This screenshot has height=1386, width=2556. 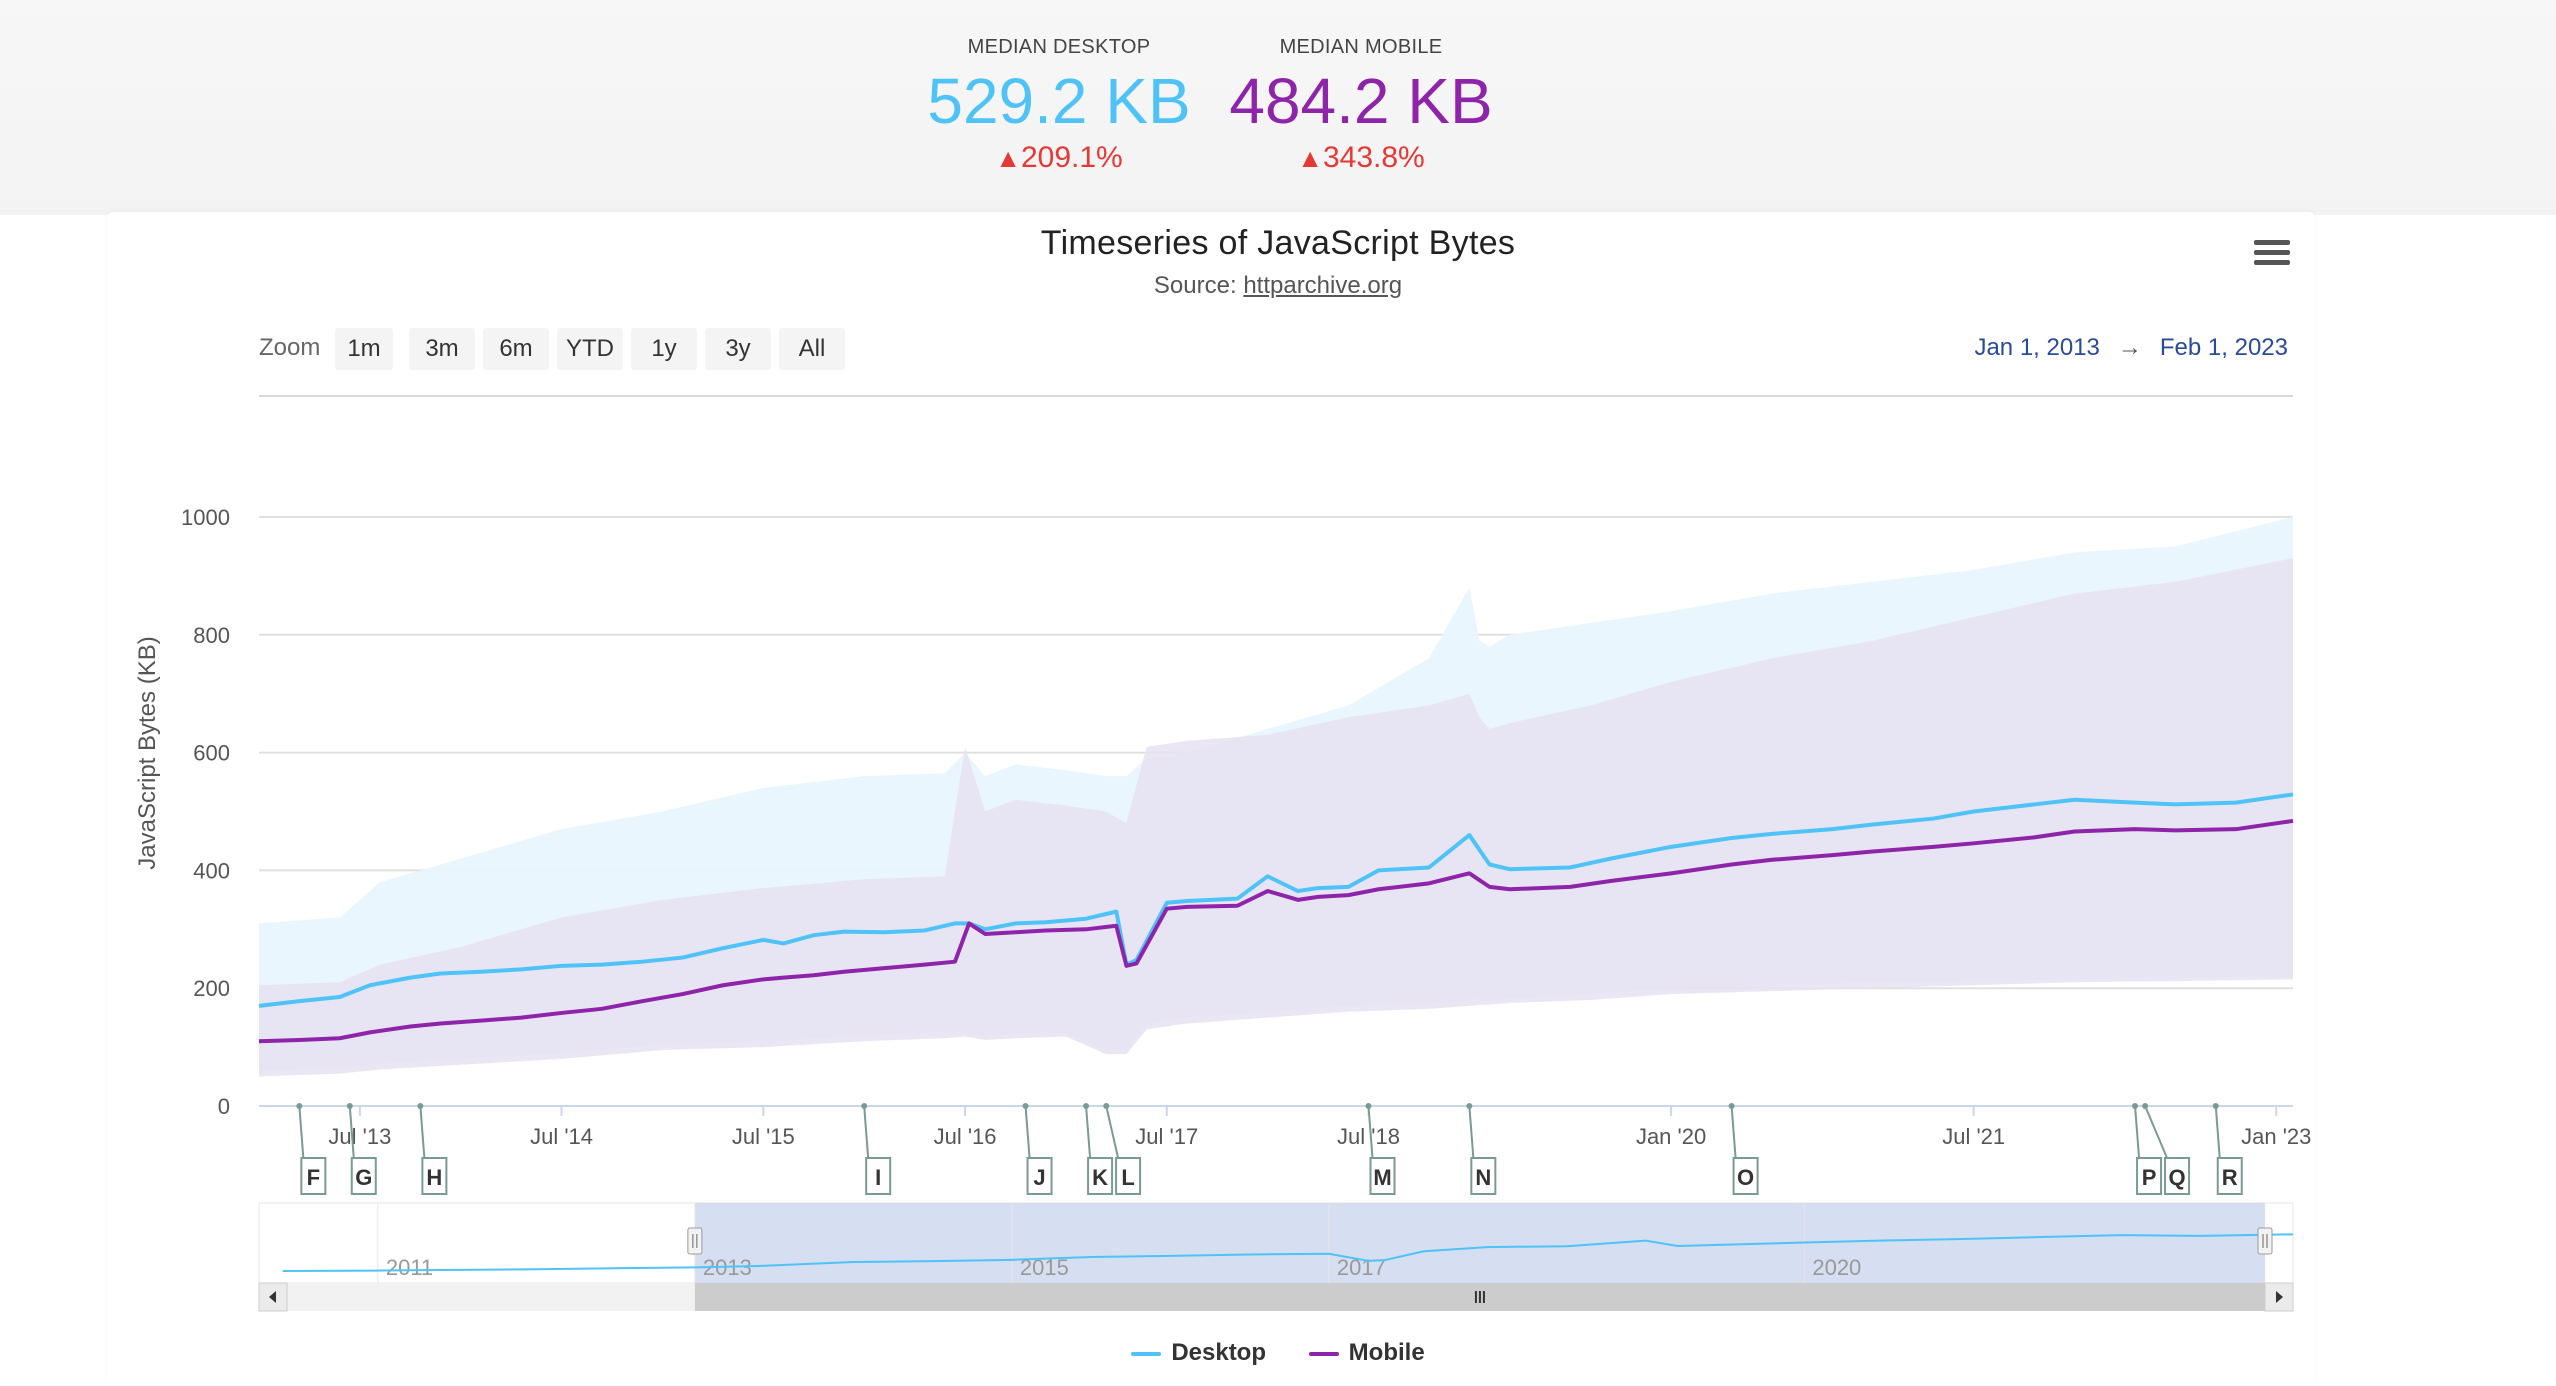 What do you see at coordinates (211, 870) in the screenshot?
I see `y-tick-label: 400` at bounding box center [211, 870].